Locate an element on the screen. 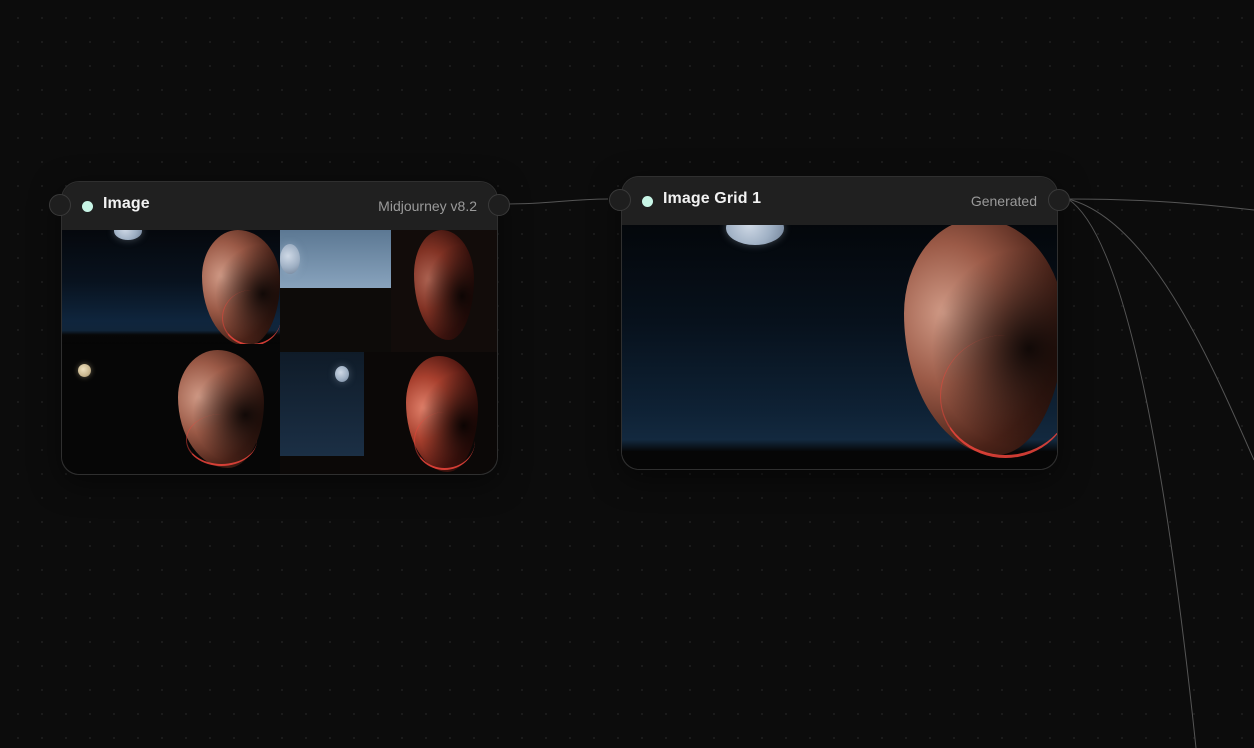  wire-image-to-grid is located at coordinates (558, 201).